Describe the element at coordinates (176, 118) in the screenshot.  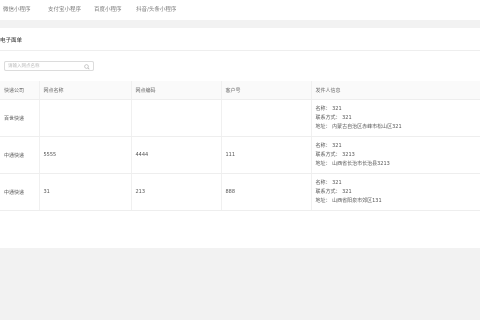
I see `cell-outlet-code` at that location.